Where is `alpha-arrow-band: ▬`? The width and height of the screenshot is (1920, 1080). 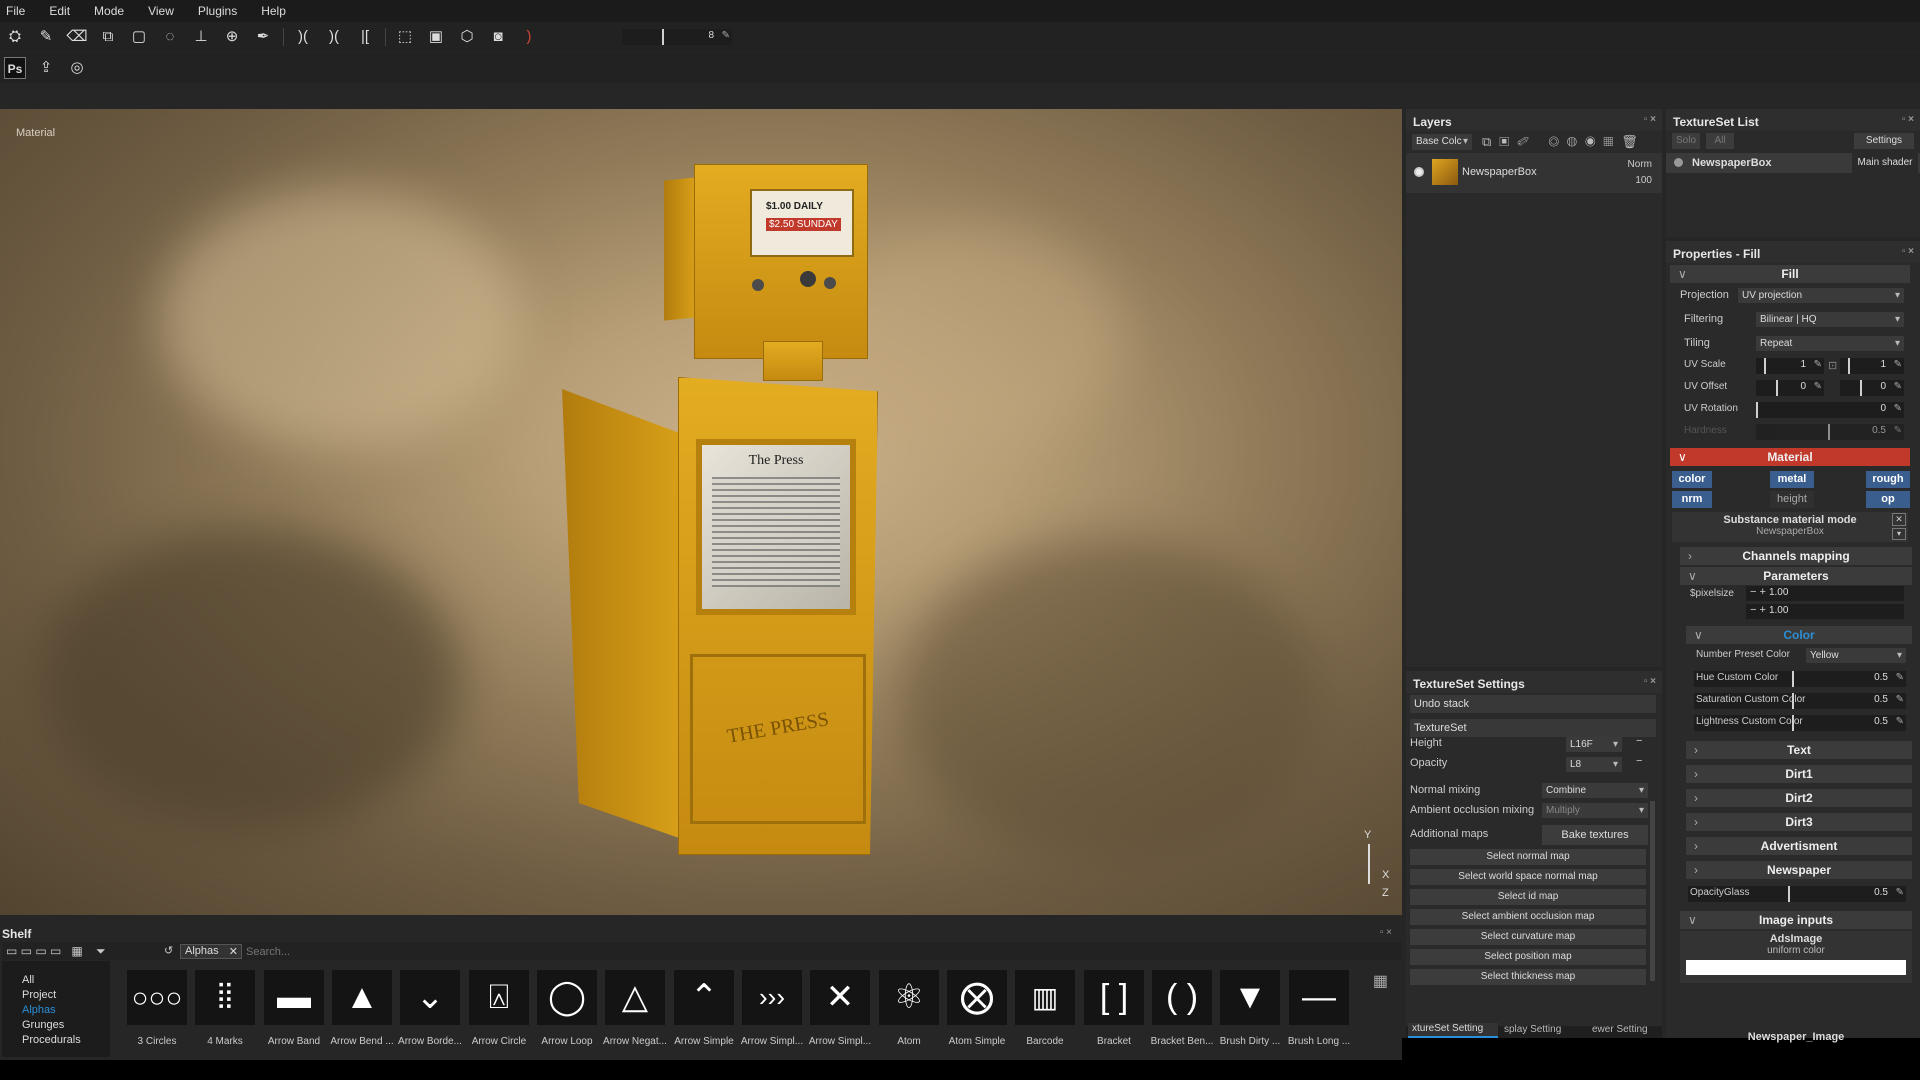
alpha-arrow-band: ▬ is located at coordinates (294, 997).